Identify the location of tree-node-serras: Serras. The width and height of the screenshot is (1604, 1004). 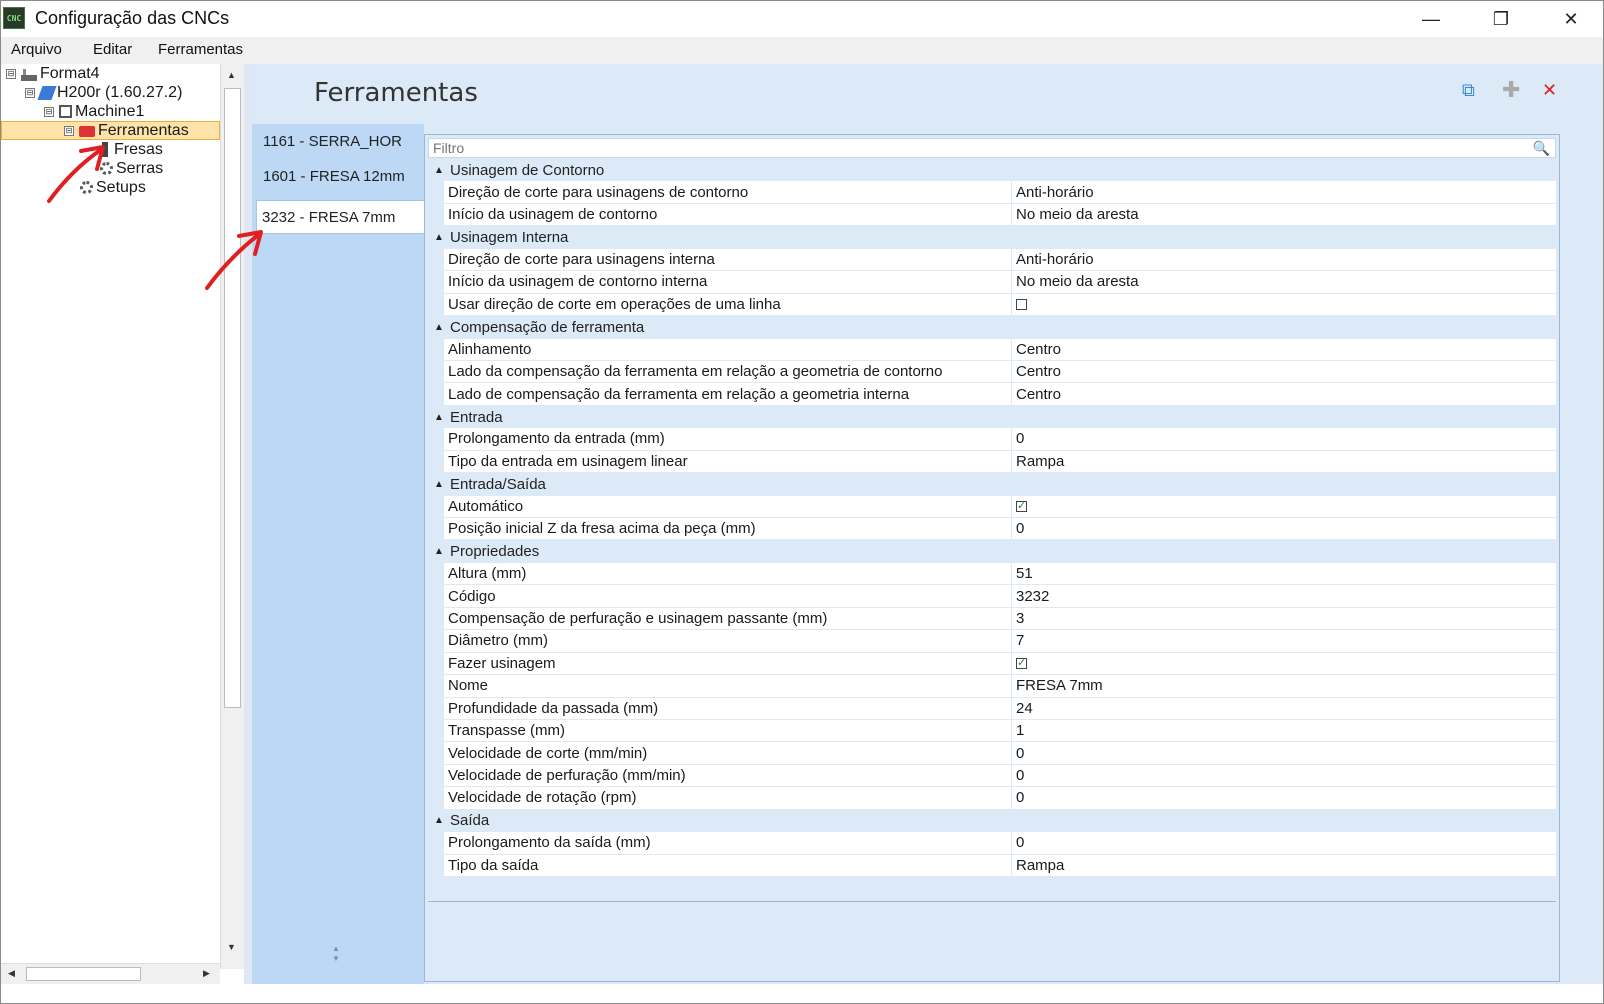
(131, 168).